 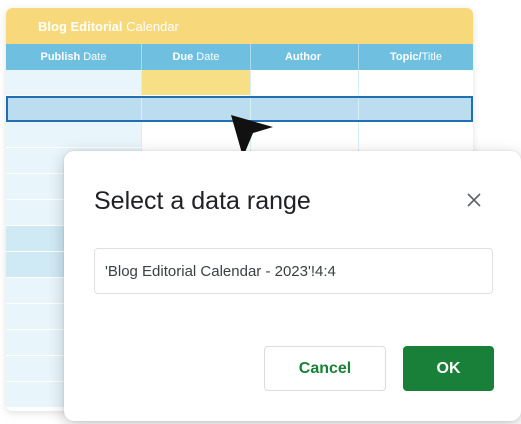 I want to click on sheet-title-rest: Calendar, so click(x=152, y=26).